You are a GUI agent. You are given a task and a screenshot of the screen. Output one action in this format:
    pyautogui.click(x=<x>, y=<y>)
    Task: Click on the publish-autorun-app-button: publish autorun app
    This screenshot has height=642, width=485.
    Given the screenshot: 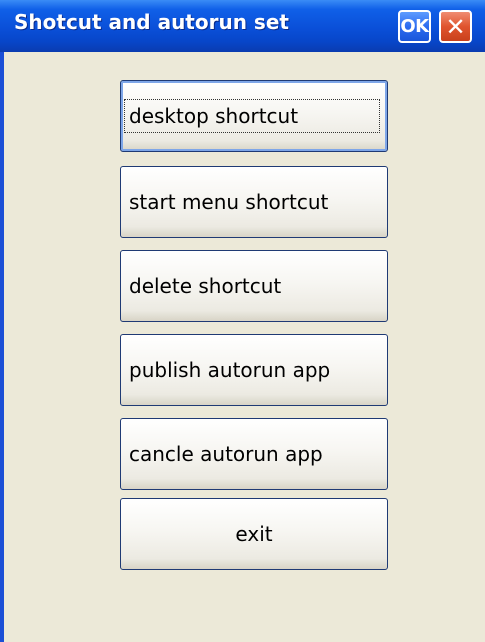 What is the action you would take?
    pyautogui.click(x=254, y=370)
    